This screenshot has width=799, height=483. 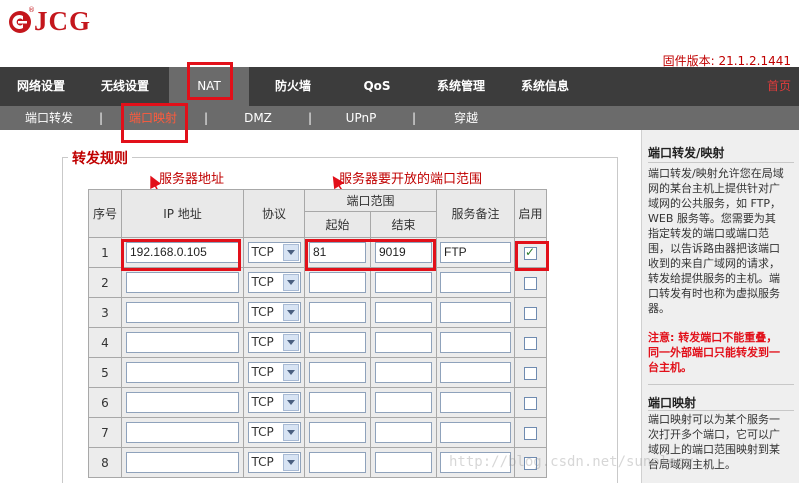 I want to click on help-line: 口转发有时也称为虚拟服务, so click(x=714, y=293).